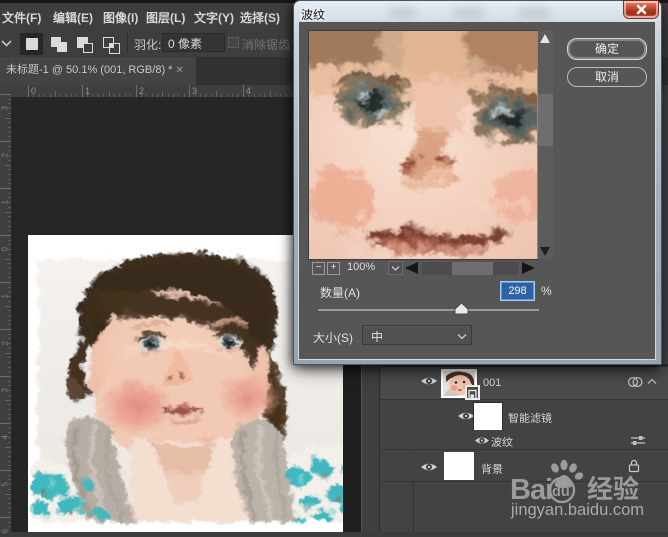 This screenshot has width=668, height=537. Describe the element at coordinates (577, 510) in the screenshot. I see `svg-text: jingyan.baidu.com` at that location.